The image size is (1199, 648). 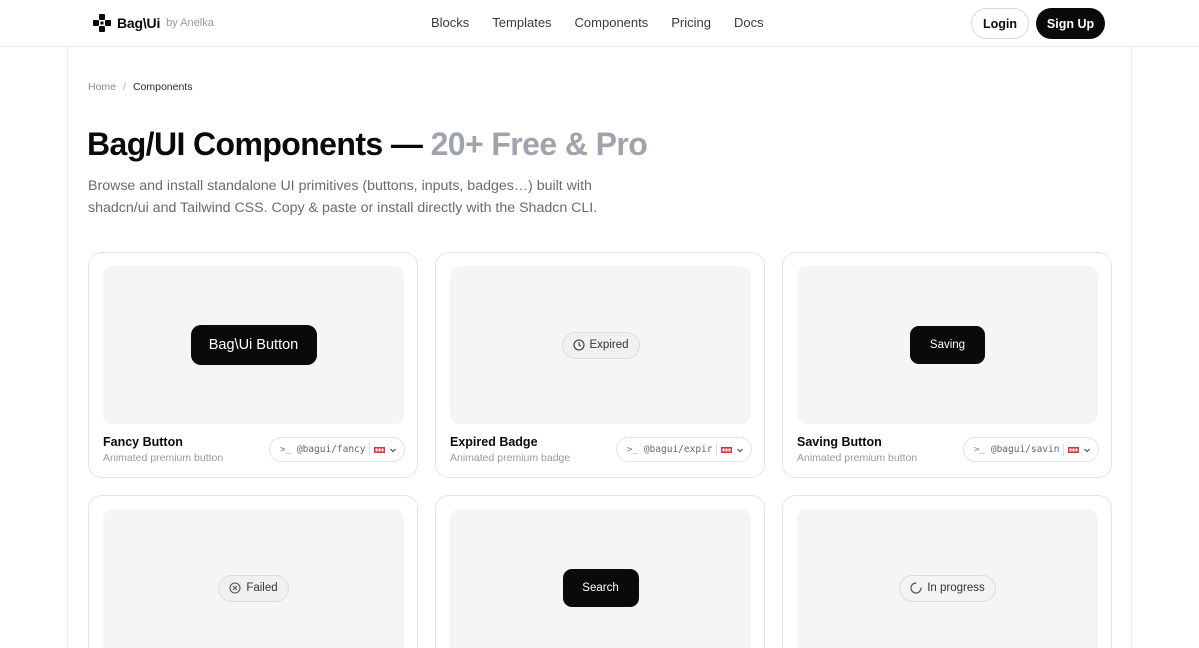 What do you see at coordinates (162, 87) in the screenshot?
I see `breadcrumb-current: Components` at bounding box center [162, 87].